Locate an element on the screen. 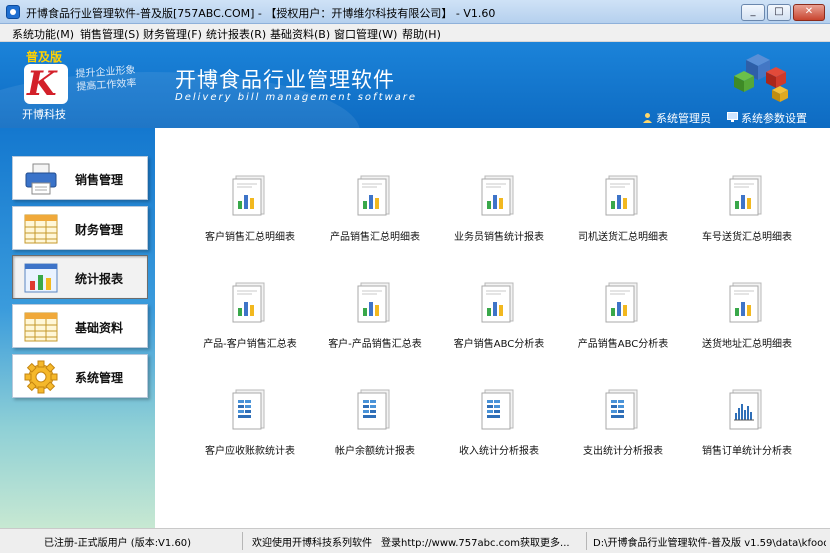 This screenshot has width=830, height=553. report-label: 业务员销售统计报表 is located at coordinates (499, 237).